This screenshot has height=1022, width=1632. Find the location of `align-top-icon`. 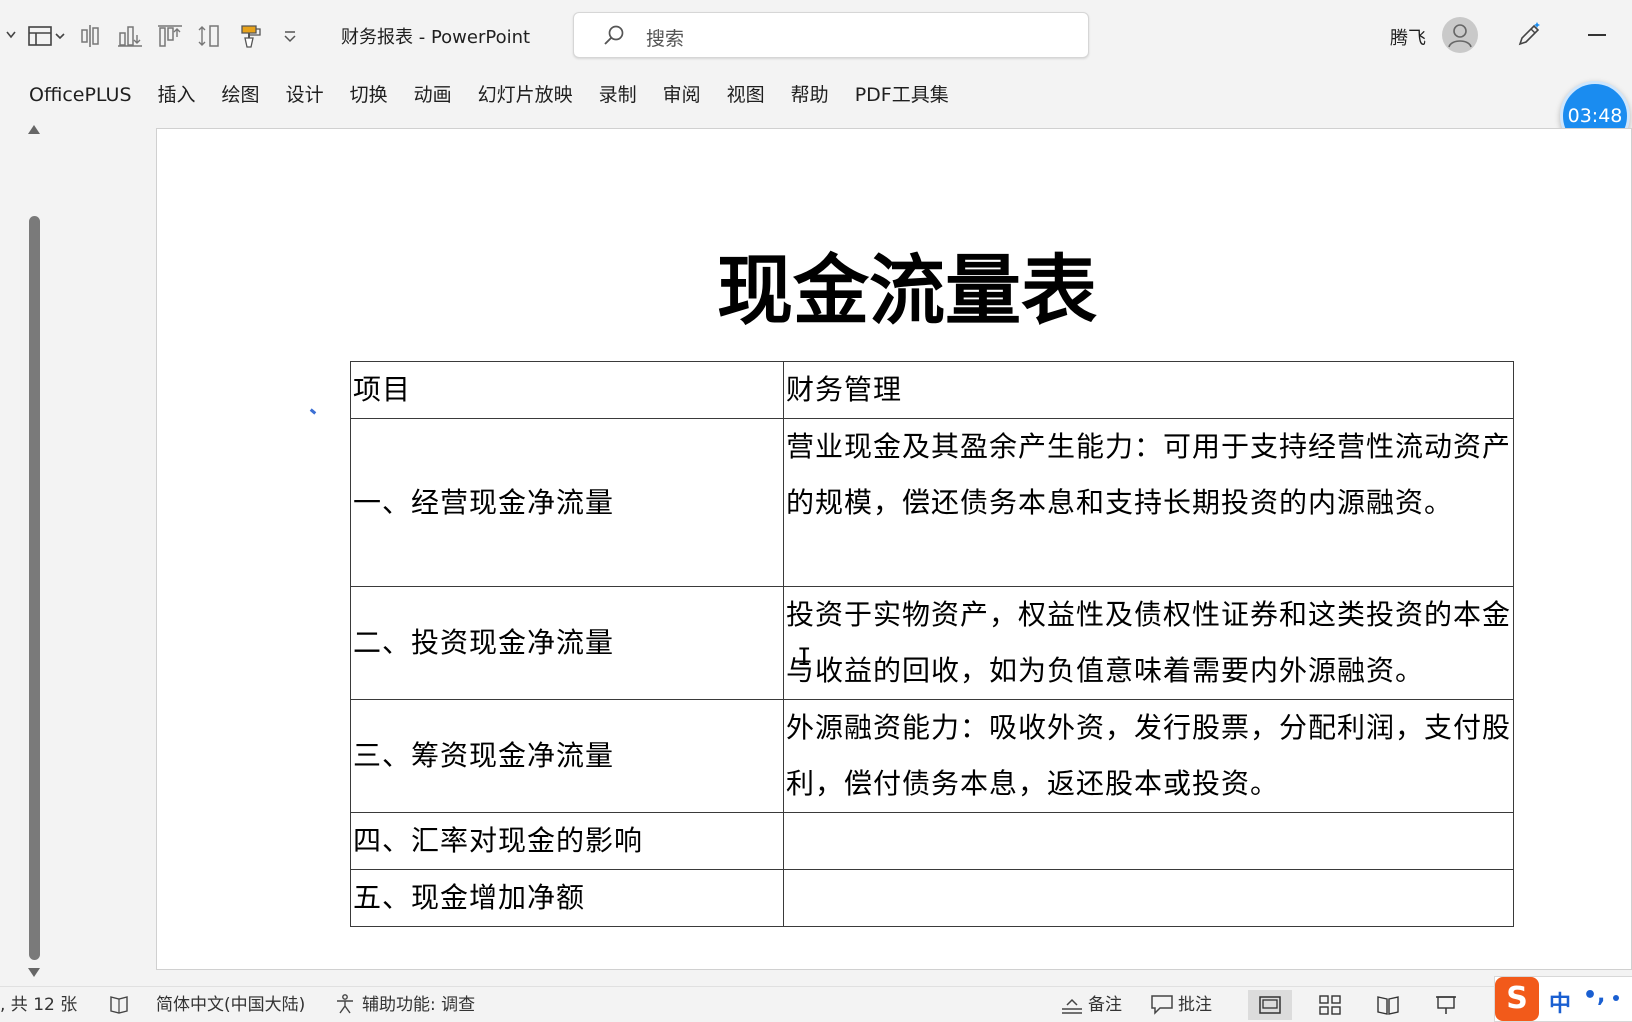

align-top-icon is located at coordinates (170, 36).